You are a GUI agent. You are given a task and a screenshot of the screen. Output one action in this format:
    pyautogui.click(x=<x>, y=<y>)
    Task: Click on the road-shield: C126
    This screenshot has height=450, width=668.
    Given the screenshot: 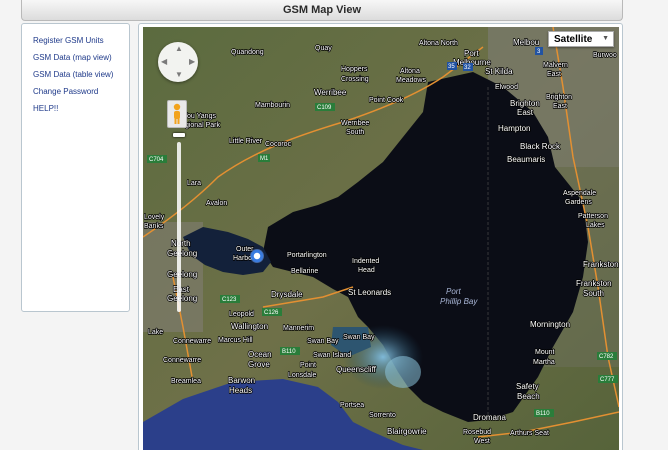 What is the action you would take?
    pyautogui.click(x=272, y=312)
    